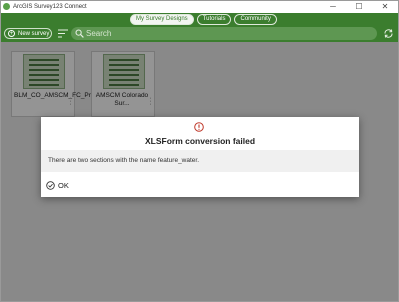 The width and height of the screenshot is (399, 302). Describe the element at coordinates (199, 127) in the screenshot. I see `error-icon` at that location.